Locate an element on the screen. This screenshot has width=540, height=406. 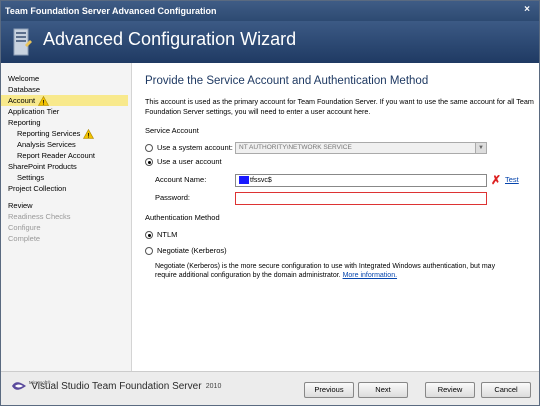
close-icon: × is located at coordinates (527, 10).